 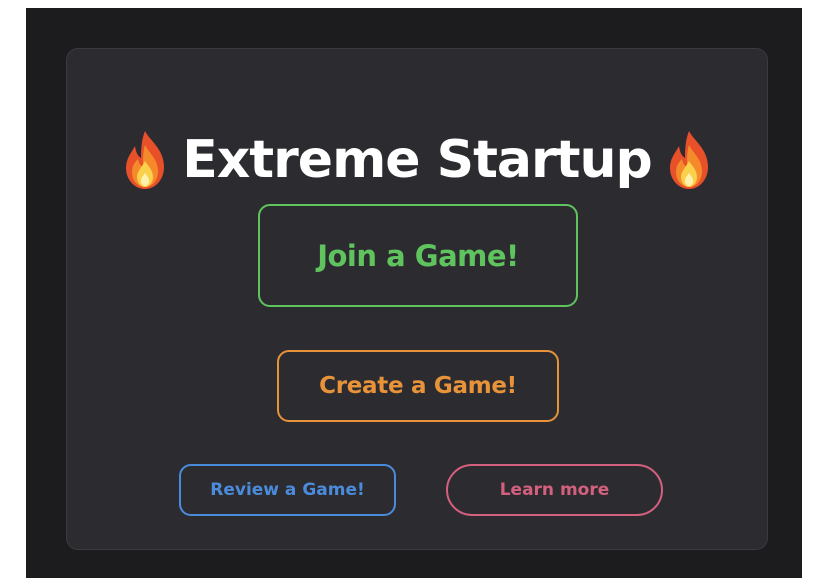 What do you see at coordinates (418, 255) in the screenshot?
I see `join-game-button: Join a Game!` at bounding box center [418, 255].